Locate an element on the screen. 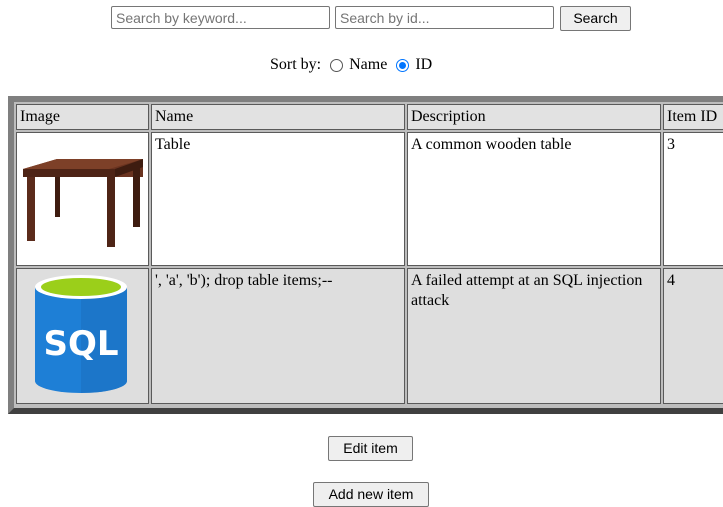 The height and width of the screenshot is (507, 723). header-name: Name is located at coordinates (278, 117).